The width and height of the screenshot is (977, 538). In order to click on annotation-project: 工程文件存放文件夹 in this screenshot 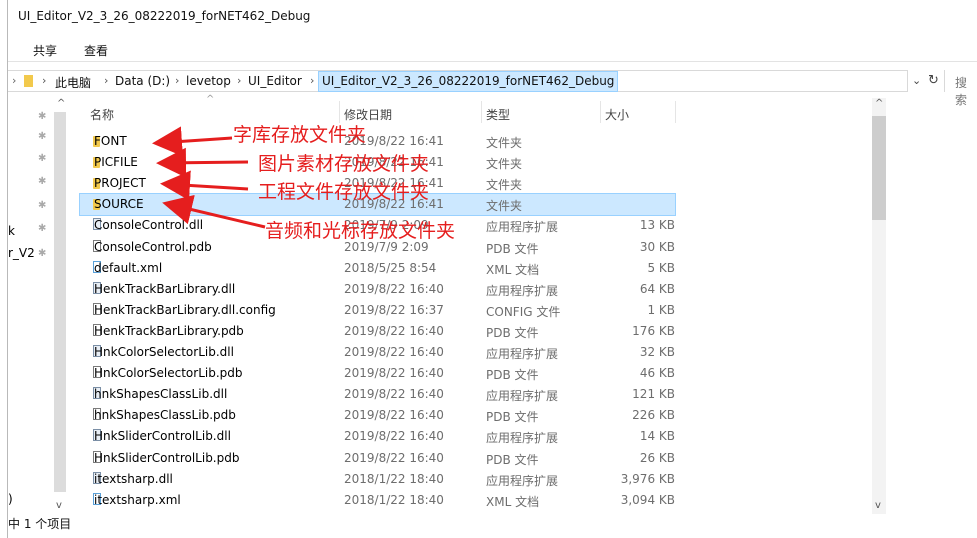, I will do `click(344, 192)`.